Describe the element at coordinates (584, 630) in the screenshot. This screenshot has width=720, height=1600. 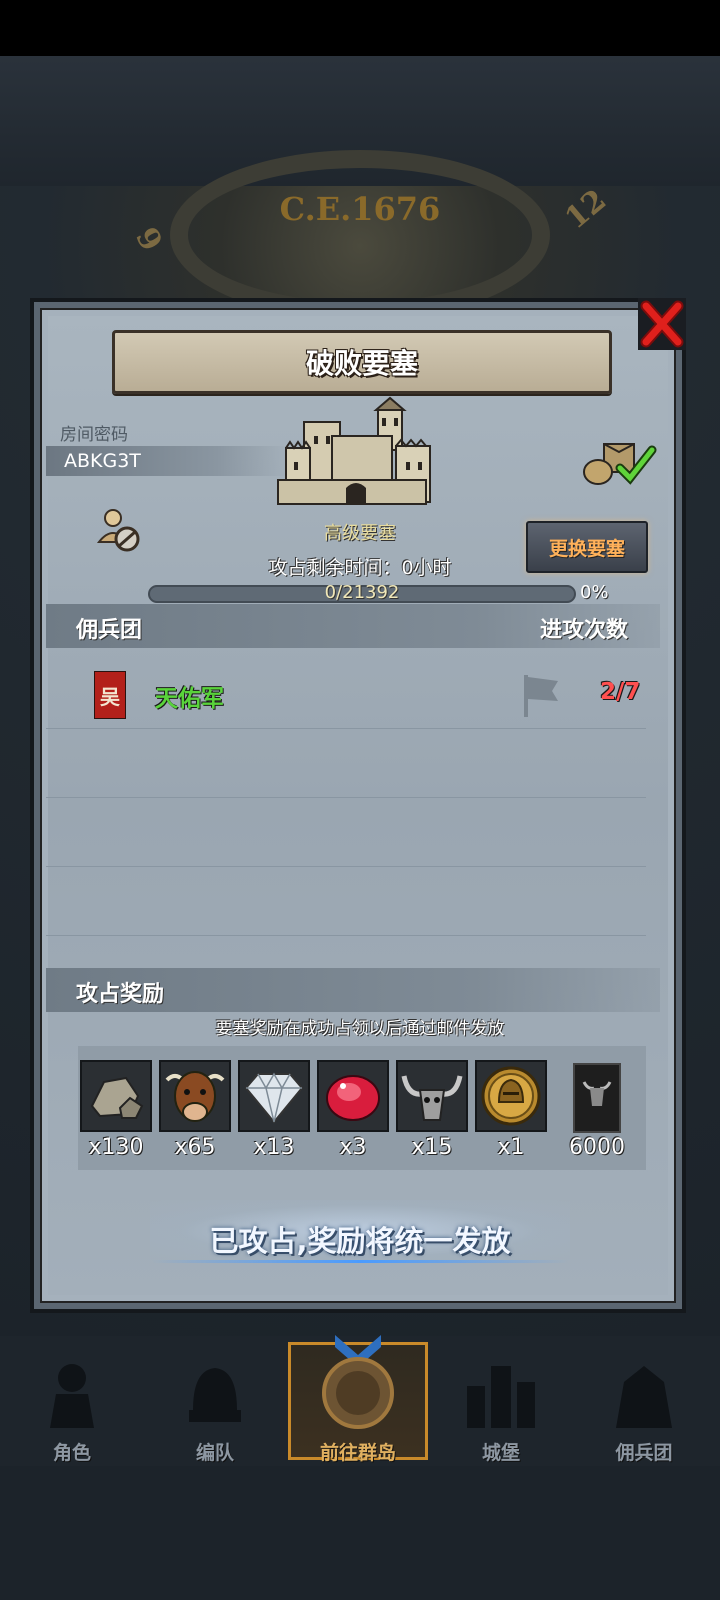
I see `attack-count-header: 进攻次数` at that location.